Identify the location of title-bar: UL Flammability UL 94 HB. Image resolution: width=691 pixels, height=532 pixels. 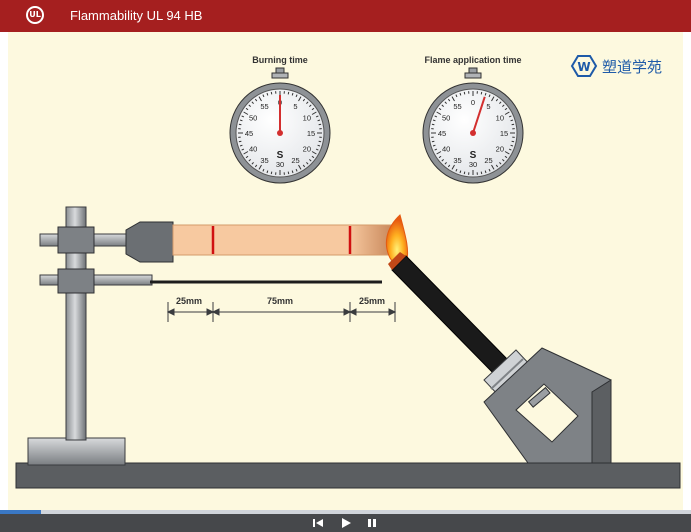
(345, 16).